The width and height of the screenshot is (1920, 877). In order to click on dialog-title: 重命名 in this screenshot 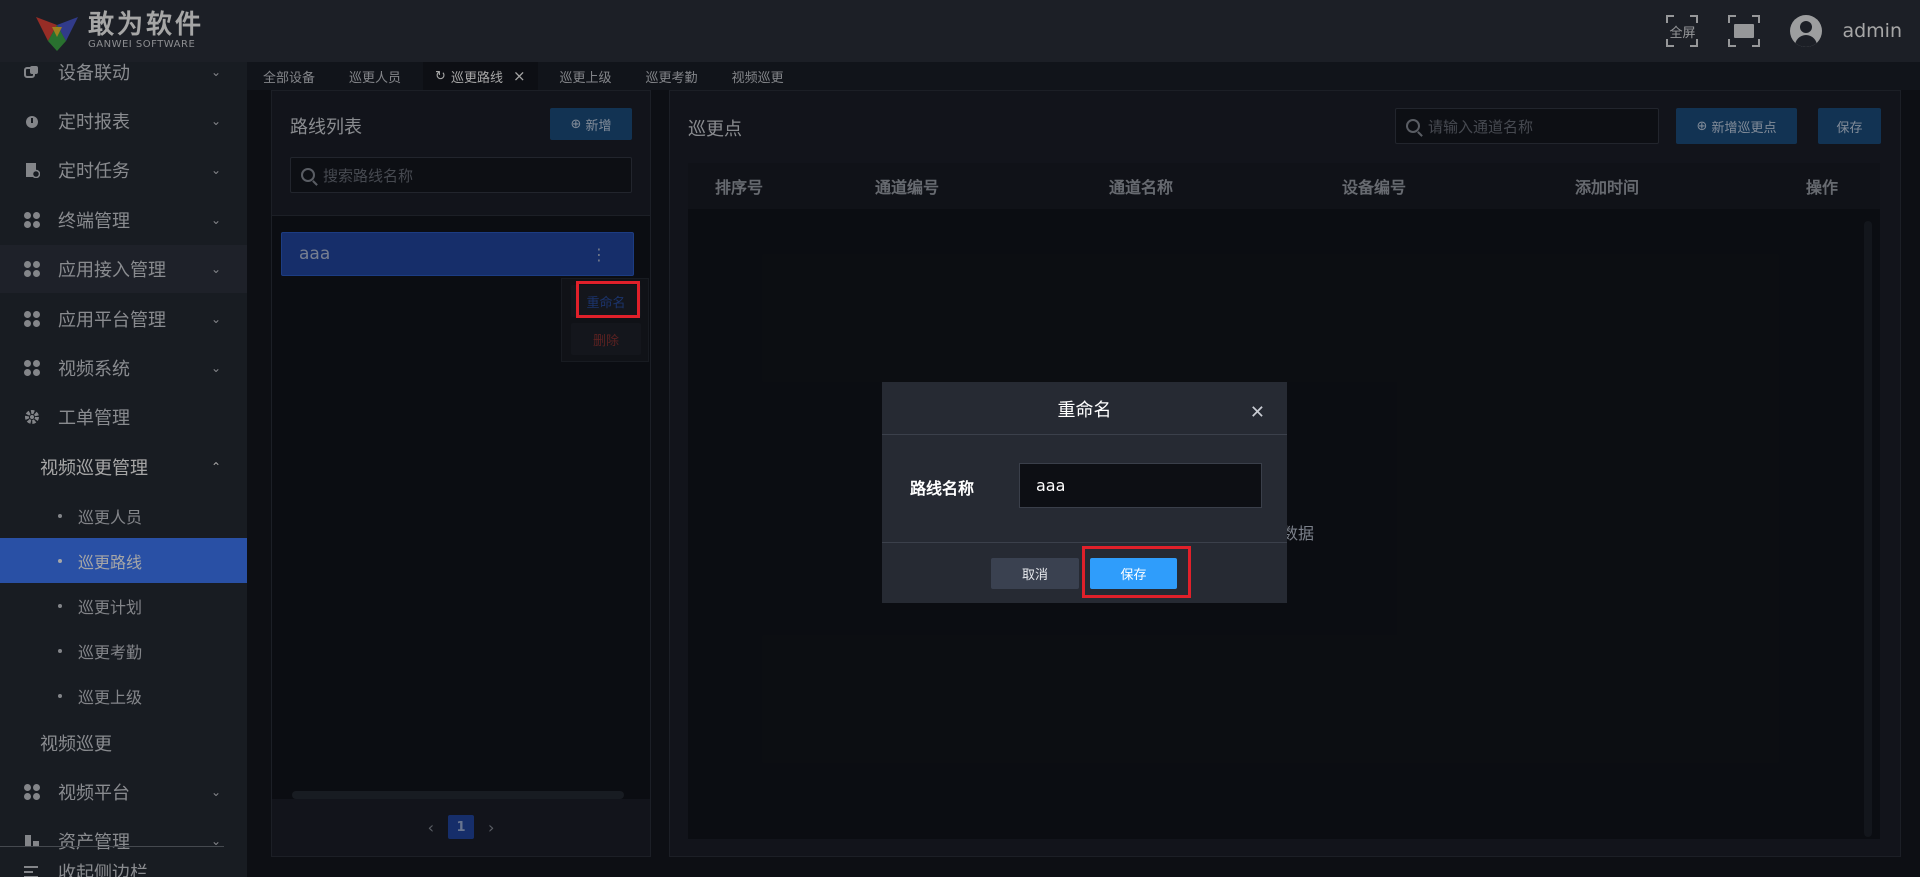, I will do `click(1084, 410)`.